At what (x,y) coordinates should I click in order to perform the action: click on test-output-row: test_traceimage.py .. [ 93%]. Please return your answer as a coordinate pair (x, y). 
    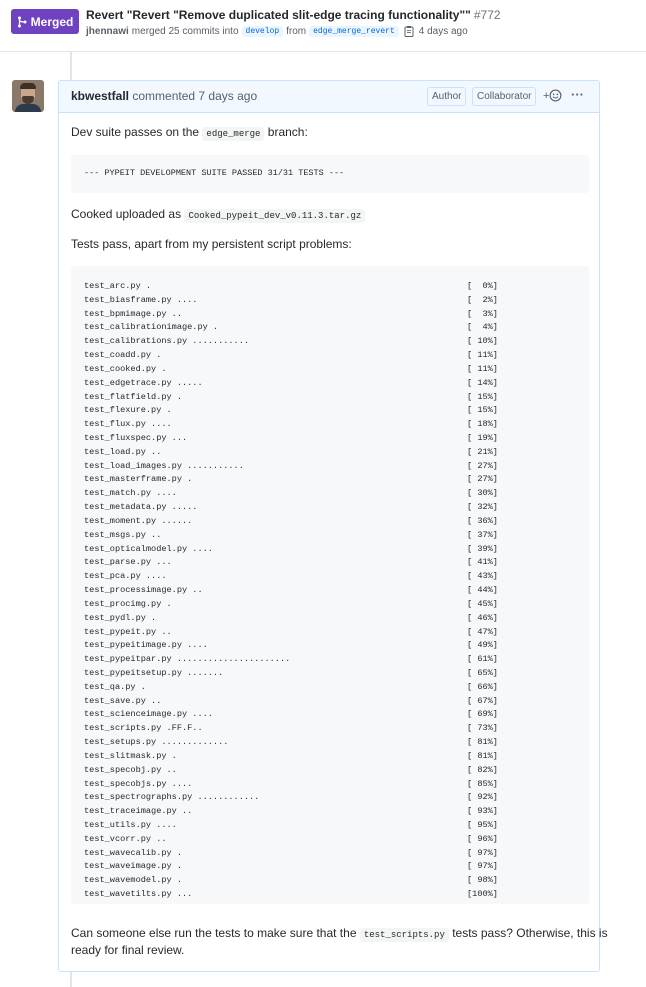
    Looking at the image, I should click on (294, 812).